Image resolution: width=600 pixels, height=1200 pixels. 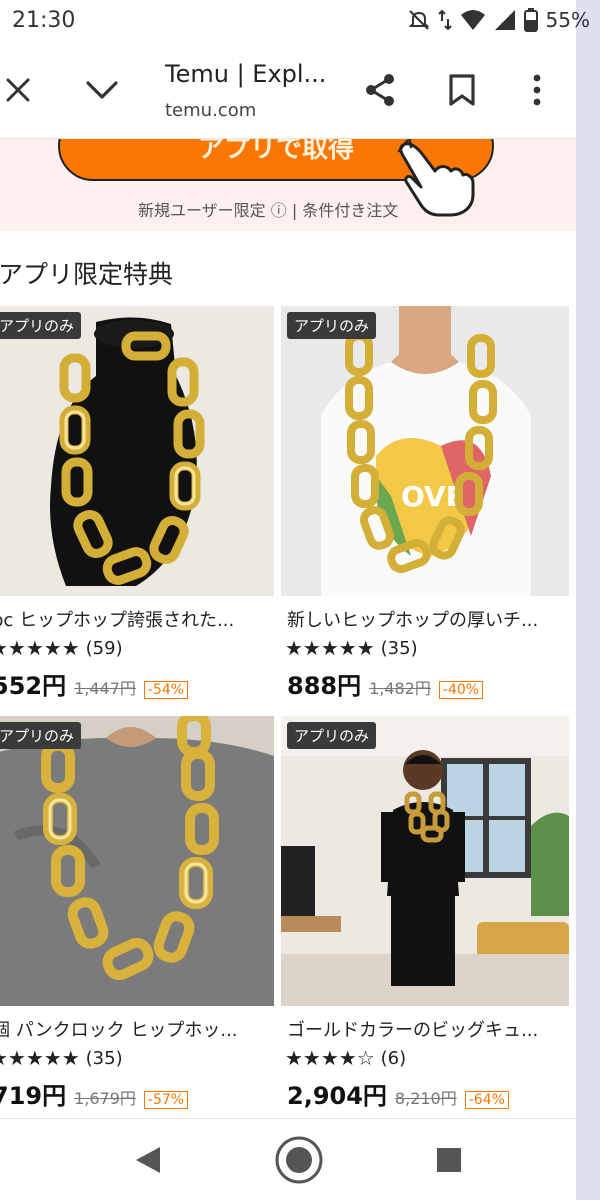 I want to click on price-line: 719円 1,679円 -57%, so click(x=94, y=1093).